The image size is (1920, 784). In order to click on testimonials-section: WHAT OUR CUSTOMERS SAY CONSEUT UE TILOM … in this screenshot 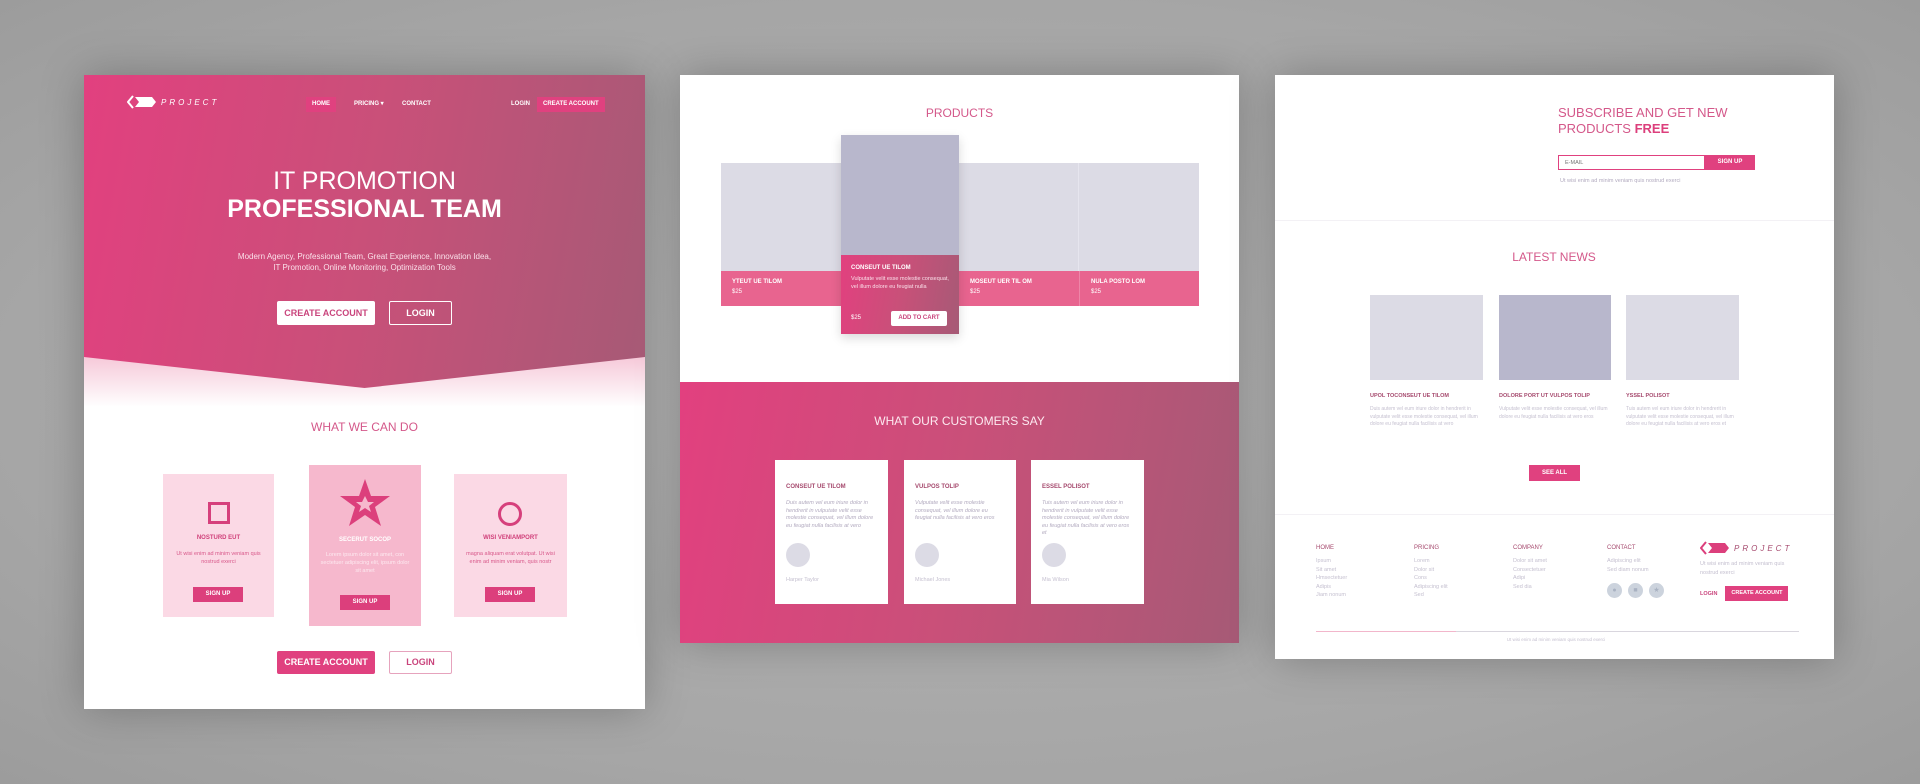, I will do `click(959, 512)`.